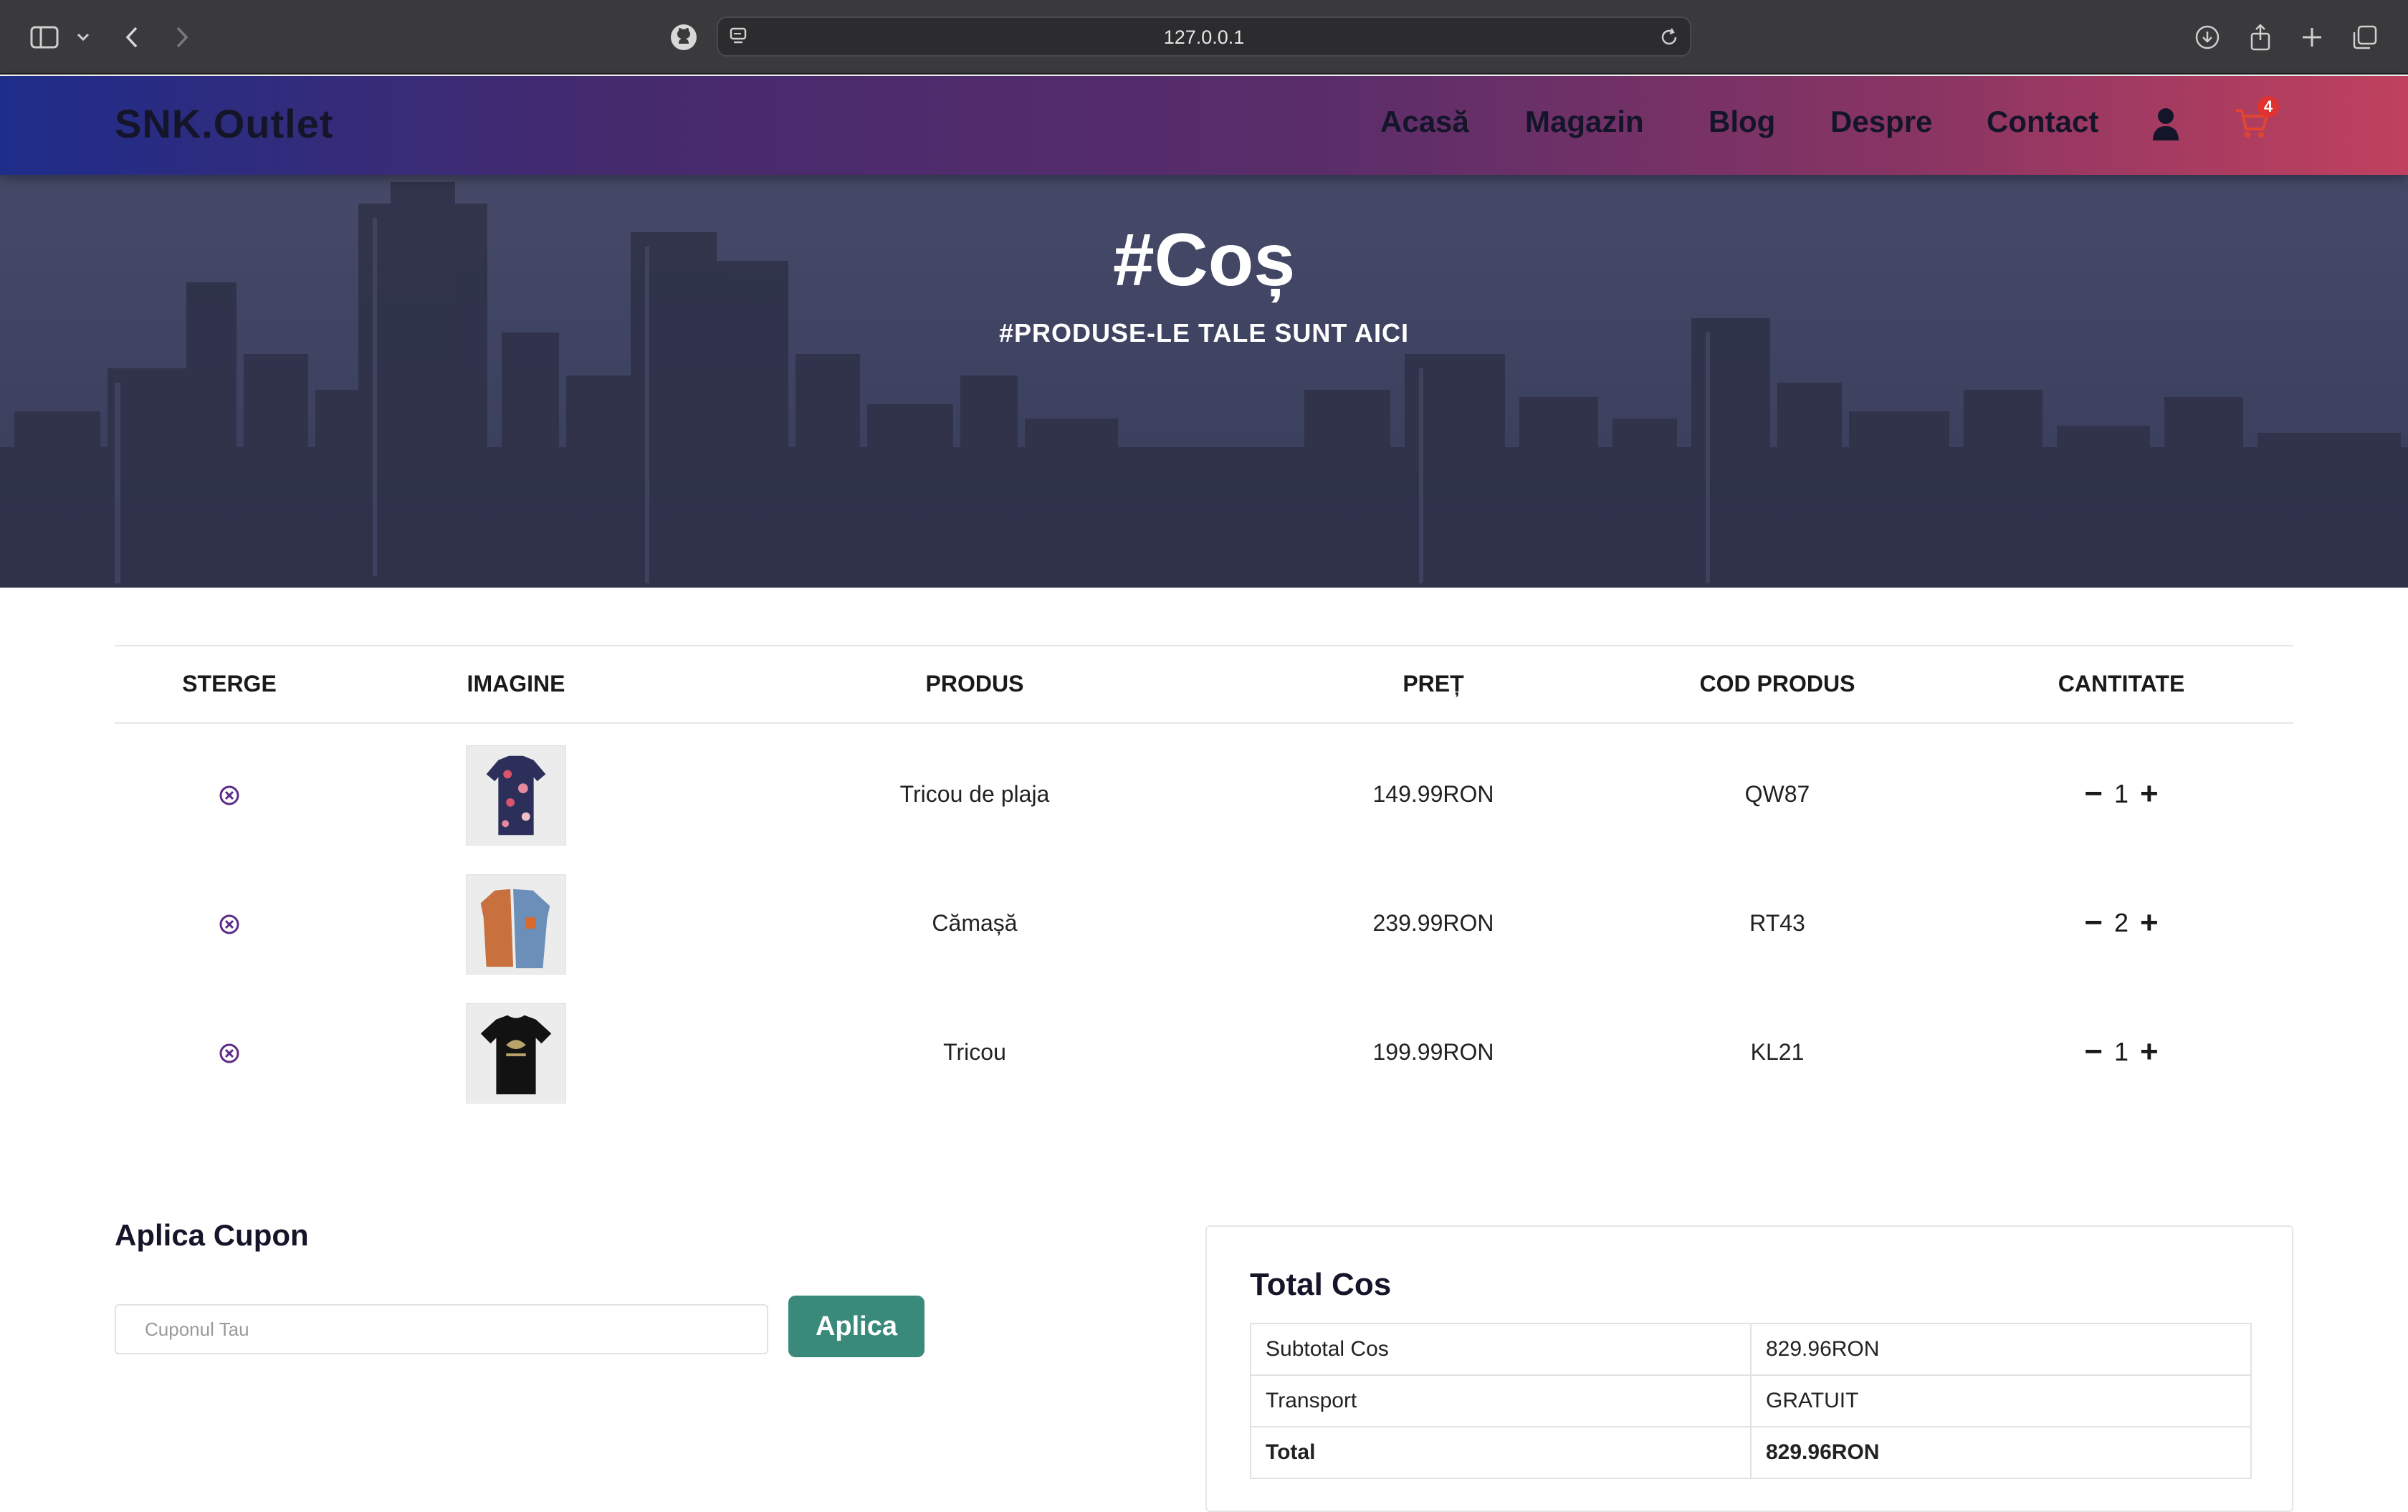 This screenshot has width=2408, height=1512. I want to click on header-pret: PREȚ, so click(1433, 684).